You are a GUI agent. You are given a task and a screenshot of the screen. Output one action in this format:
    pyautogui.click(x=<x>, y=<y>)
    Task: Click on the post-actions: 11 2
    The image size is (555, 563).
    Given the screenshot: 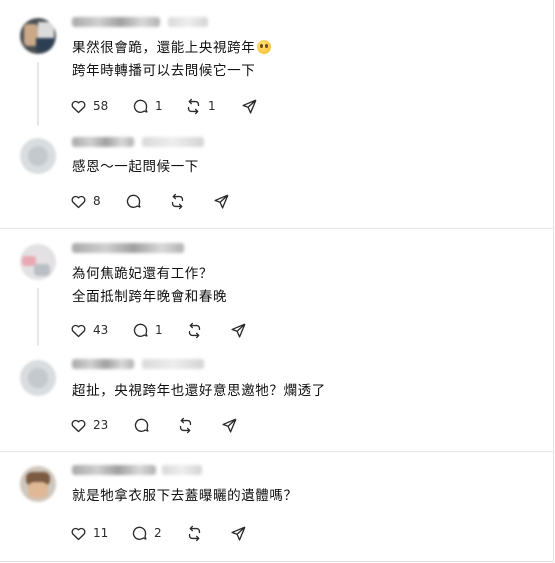 What is the action you would take?
    pyautogui.click(x=170, y=533)
    